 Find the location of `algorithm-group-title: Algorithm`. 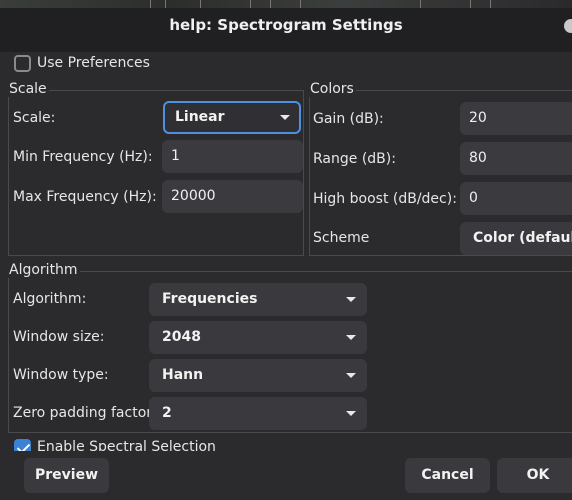

algorithm-group-title: Algorithm is located at coordinates (43, 270).